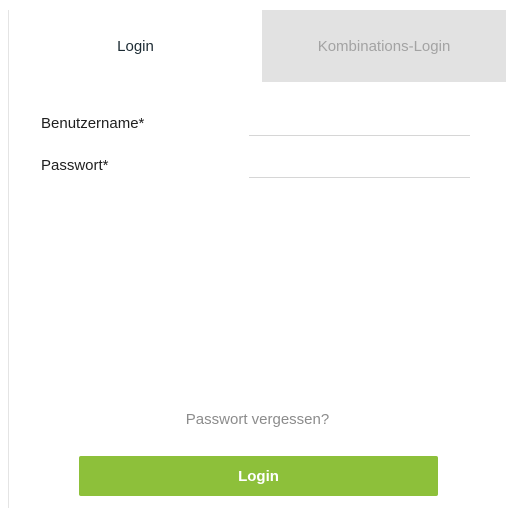  I want to click on username-input, so click(359, 124).